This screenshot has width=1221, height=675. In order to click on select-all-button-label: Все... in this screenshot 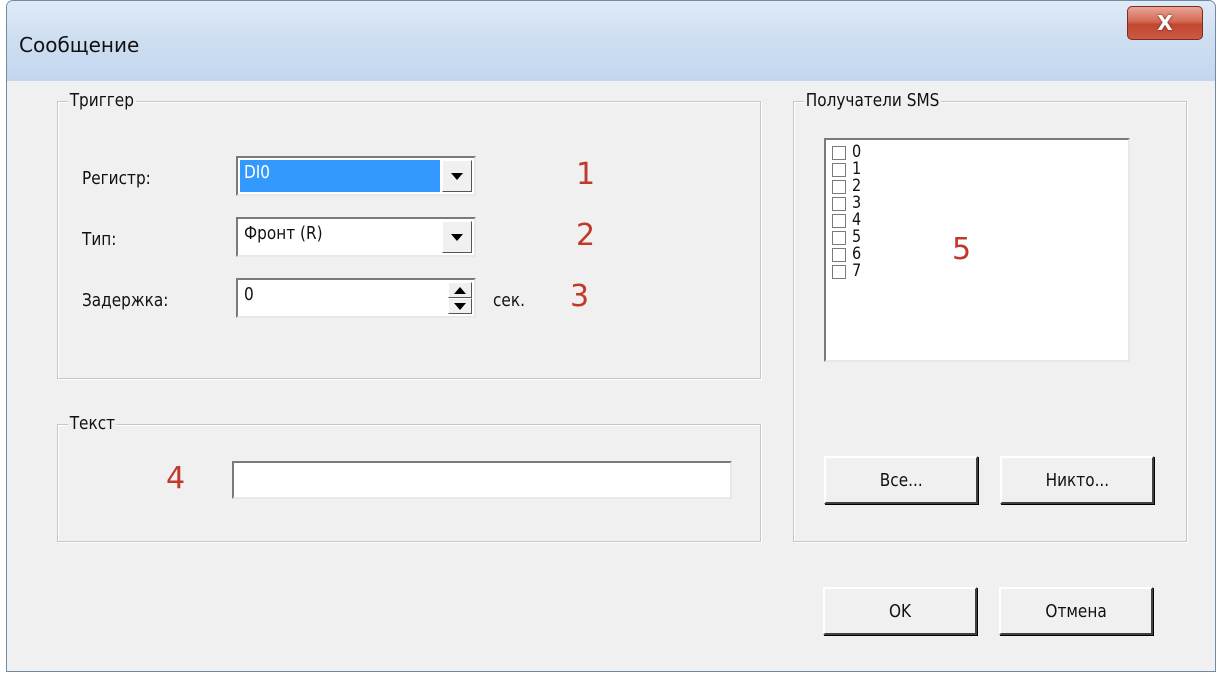, I will do `click(901, 480)`.